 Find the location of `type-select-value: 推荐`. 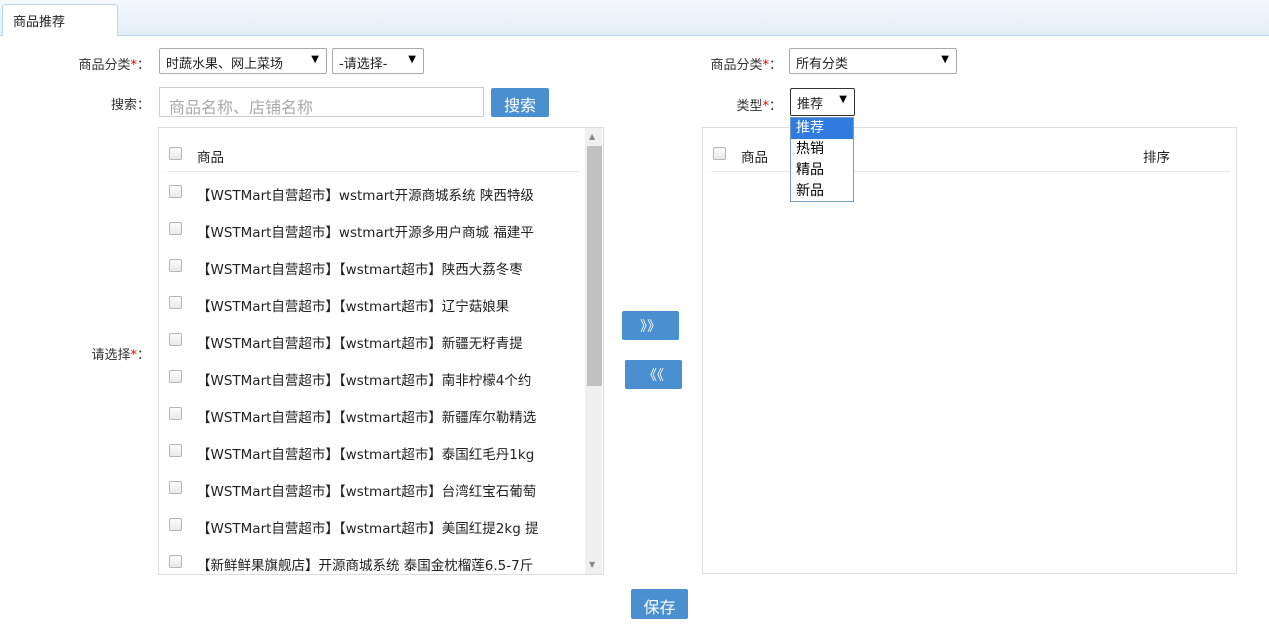

type-select-value: 推荐 is located at coordinates (810, 104).